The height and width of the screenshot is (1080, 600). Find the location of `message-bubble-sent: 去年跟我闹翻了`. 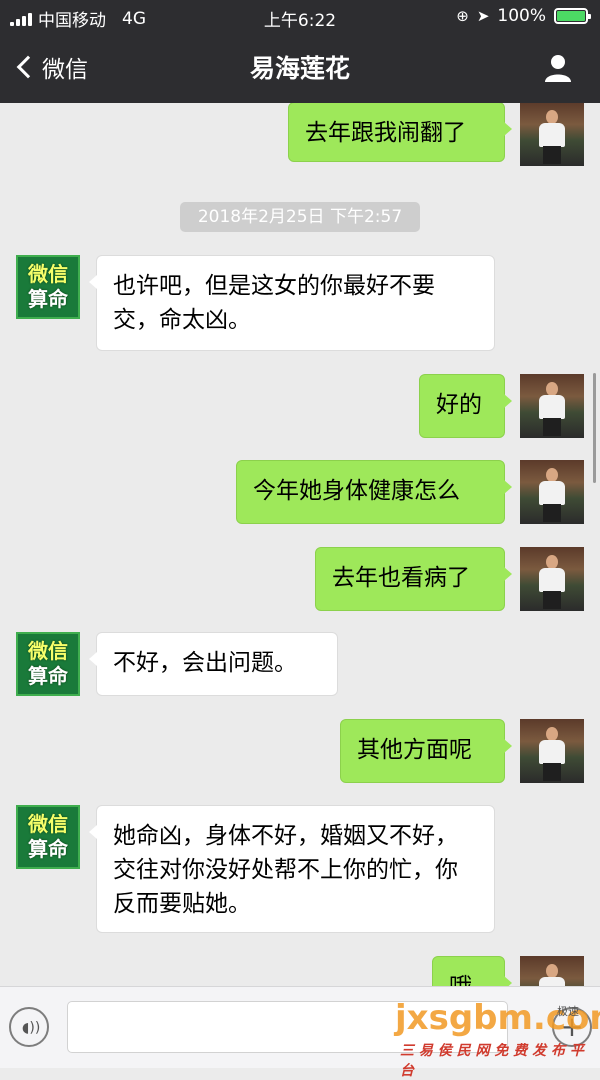

message-bubble-sent: 去年跟我闹翻了 is located at coordinates (400, 132).